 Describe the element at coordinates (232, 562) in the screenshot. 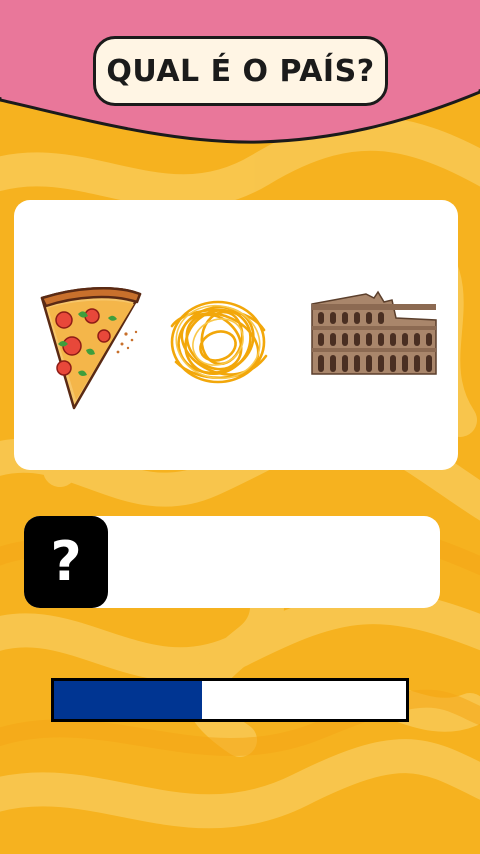

I see `answer-bar: ?` at that location.